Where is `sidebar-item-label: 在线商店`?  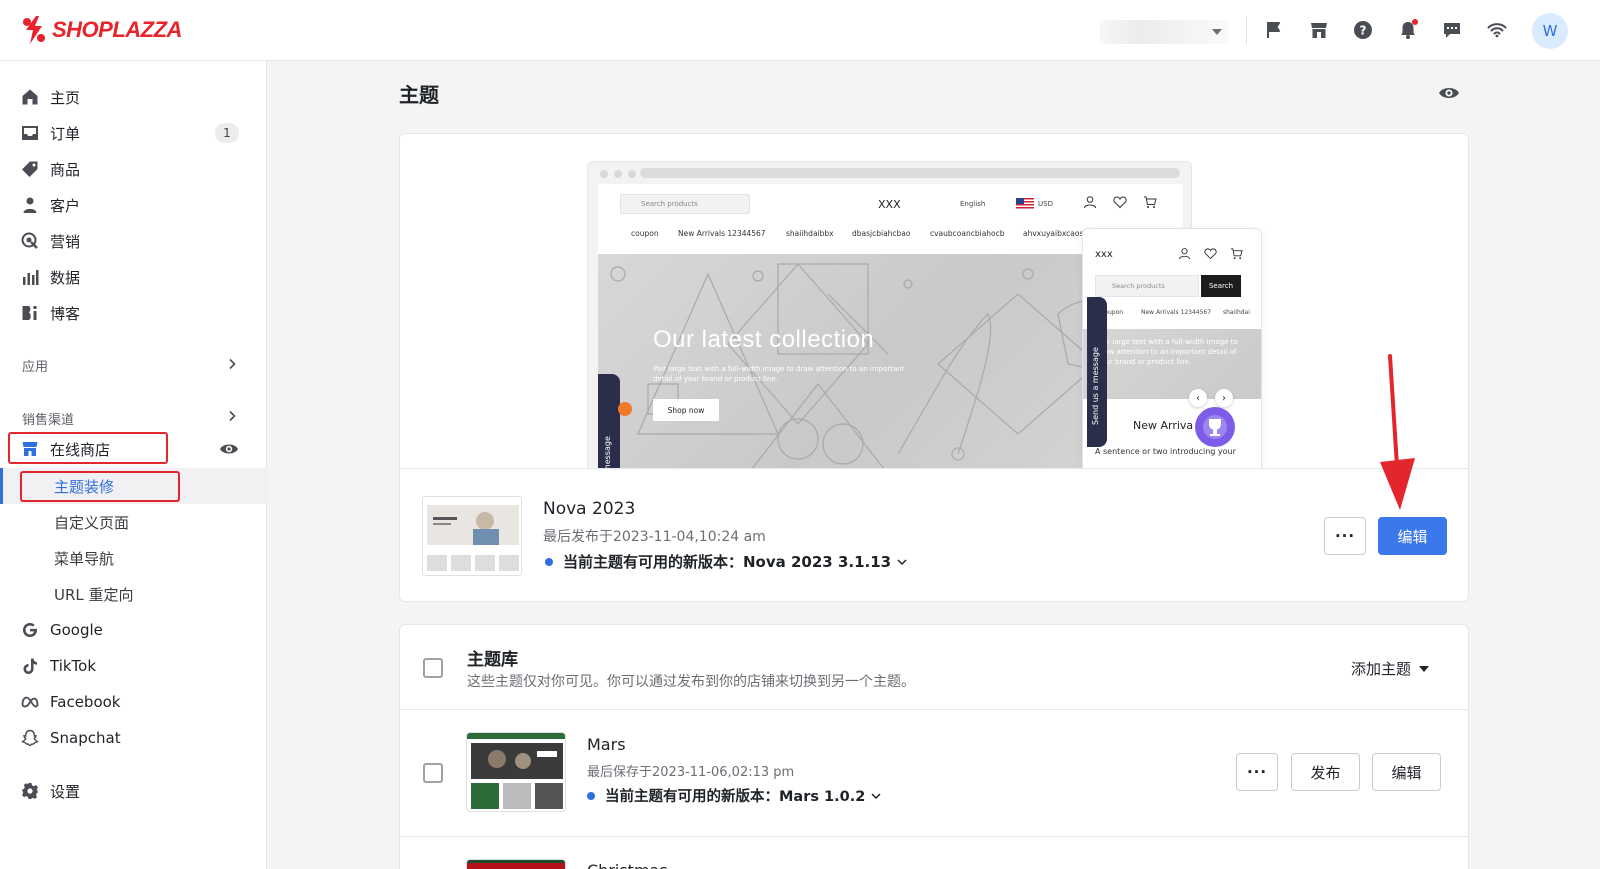
sidebar-item-label: 在线商店 is located at coordinates (80, 449).